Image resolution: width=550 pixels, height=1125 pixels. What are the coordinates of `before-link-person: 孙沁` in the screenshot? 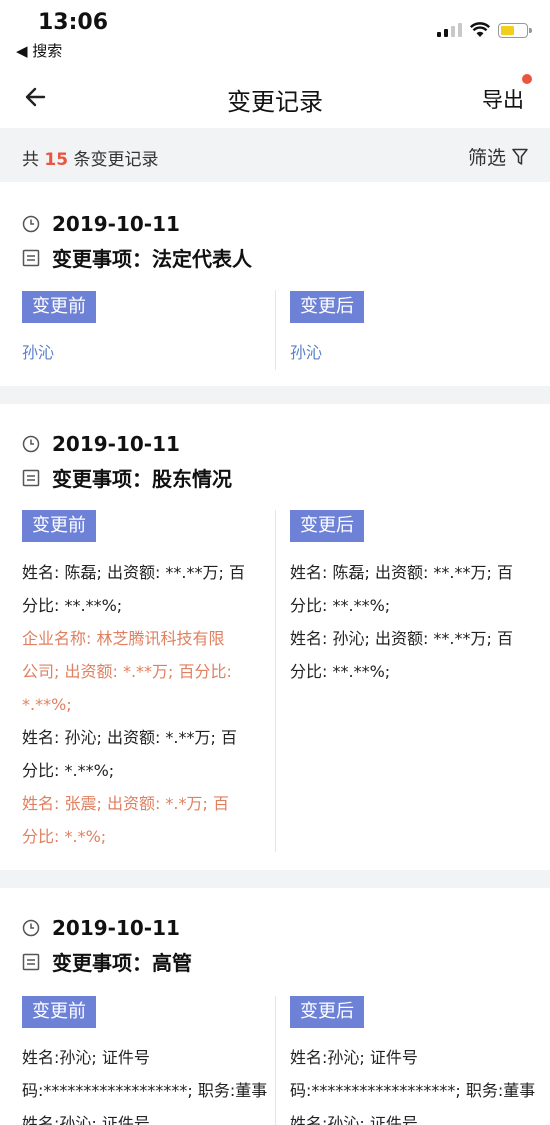 It's located at (142, 352).